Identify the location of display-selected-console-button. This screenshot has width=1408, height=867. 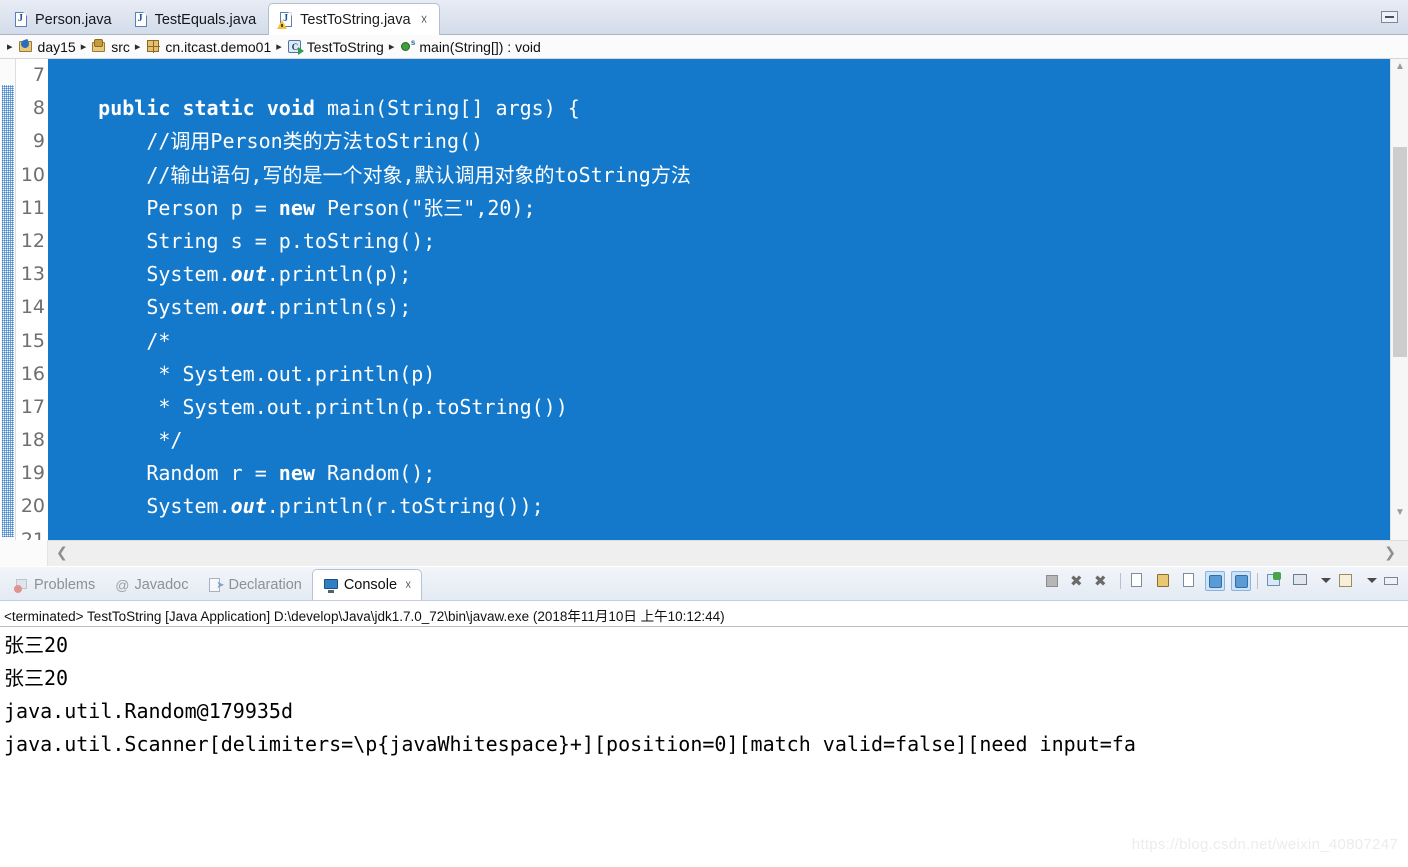
(1300, 581).